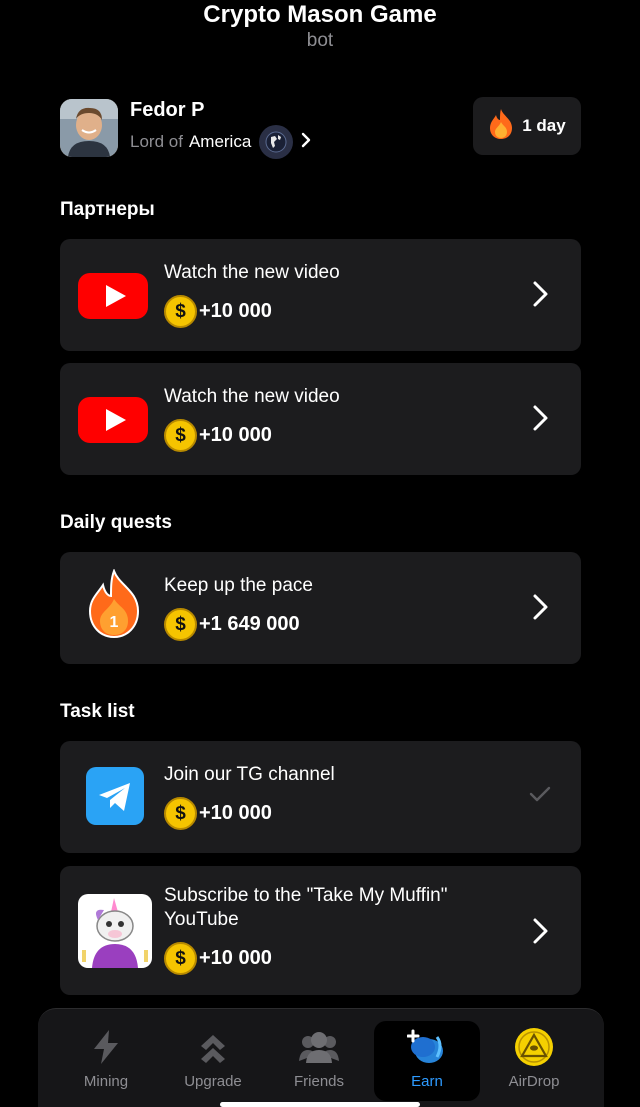  I want to click on unicorn-avatar-icon, so click(115, 931).